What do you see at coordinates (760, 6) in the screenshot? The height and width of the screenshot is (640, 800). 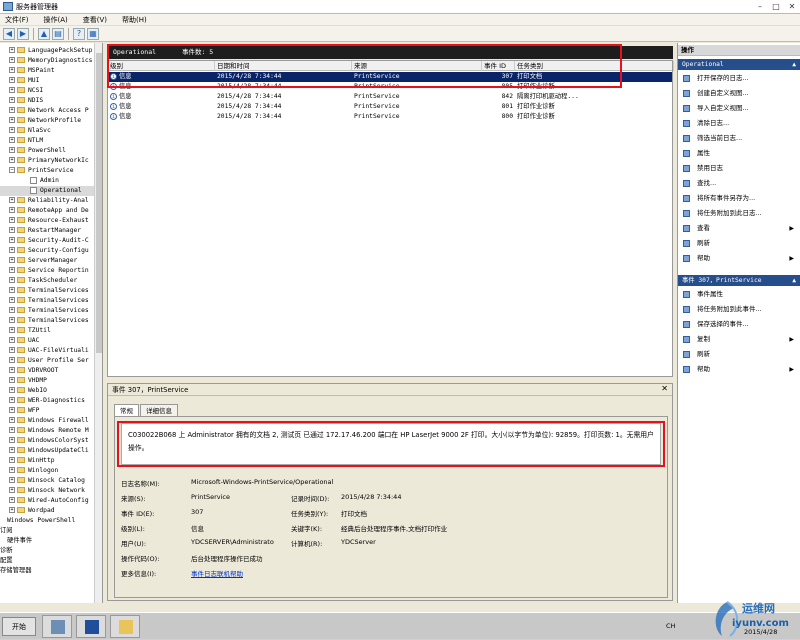 I see `minimize-icon: –` at bounding box center [760, 6].